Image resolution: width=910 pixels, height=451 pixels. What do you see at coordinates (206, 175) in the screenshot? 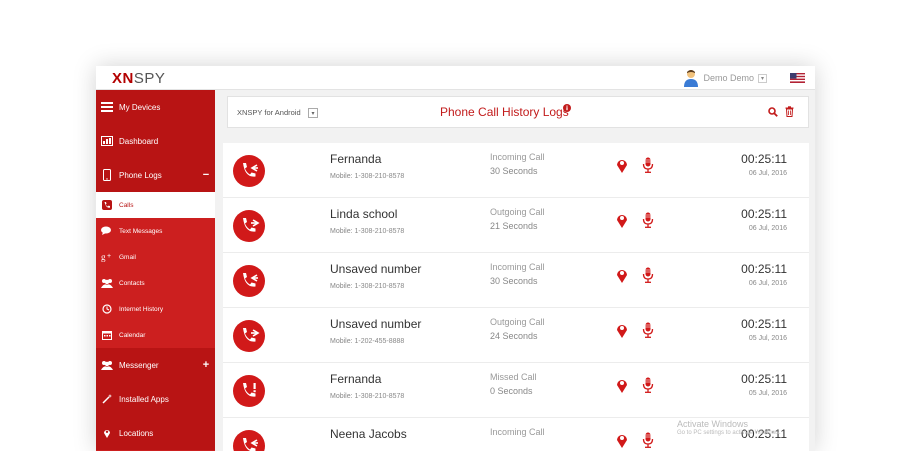
I see `collapse-icon: −` at bounding box center [206, 175].